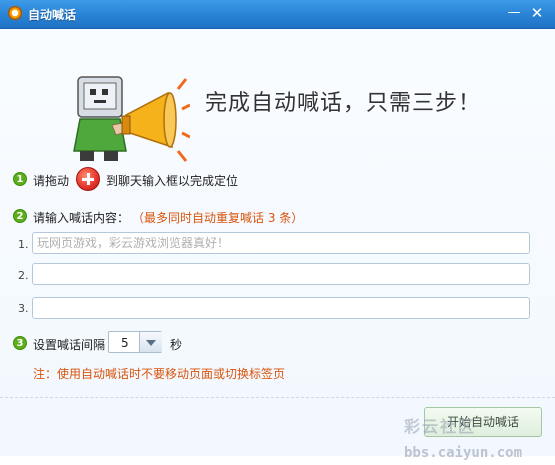  I want to click on interval-unit: 秒, so click(176, 345).